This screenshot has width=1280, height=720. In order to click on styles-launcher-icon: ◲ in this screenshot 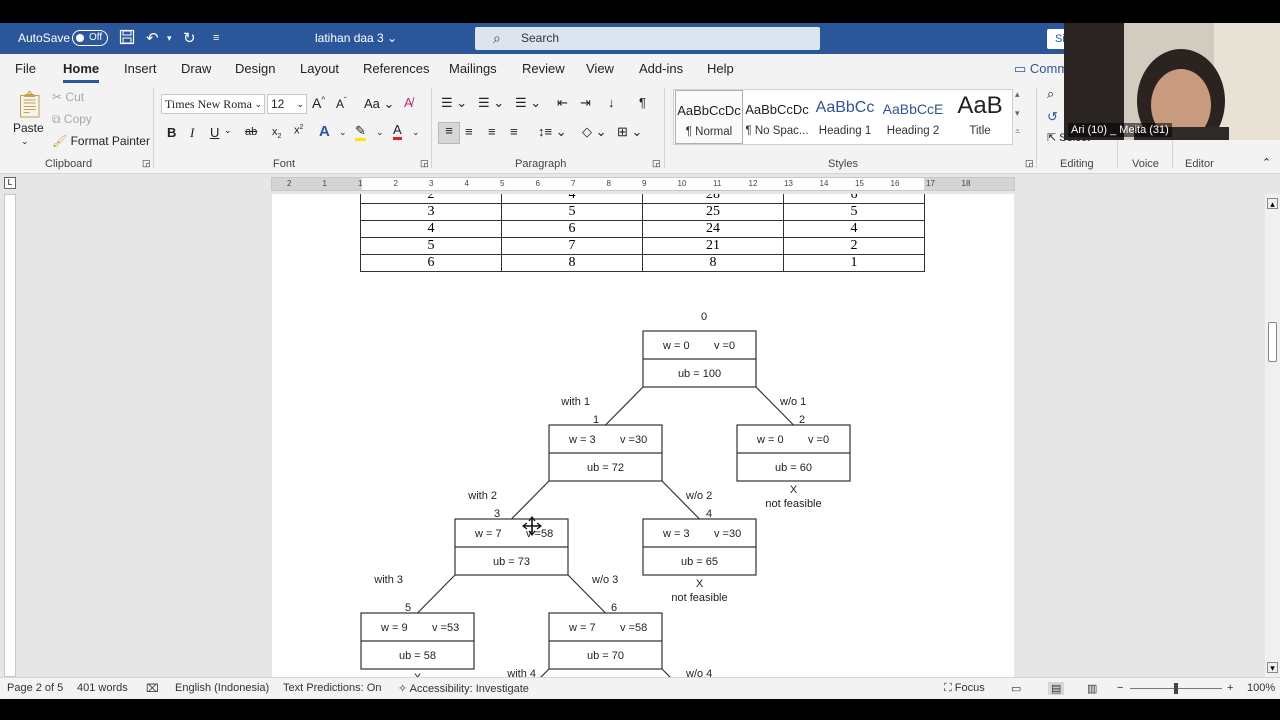, I will do `click(1029, 163)`.